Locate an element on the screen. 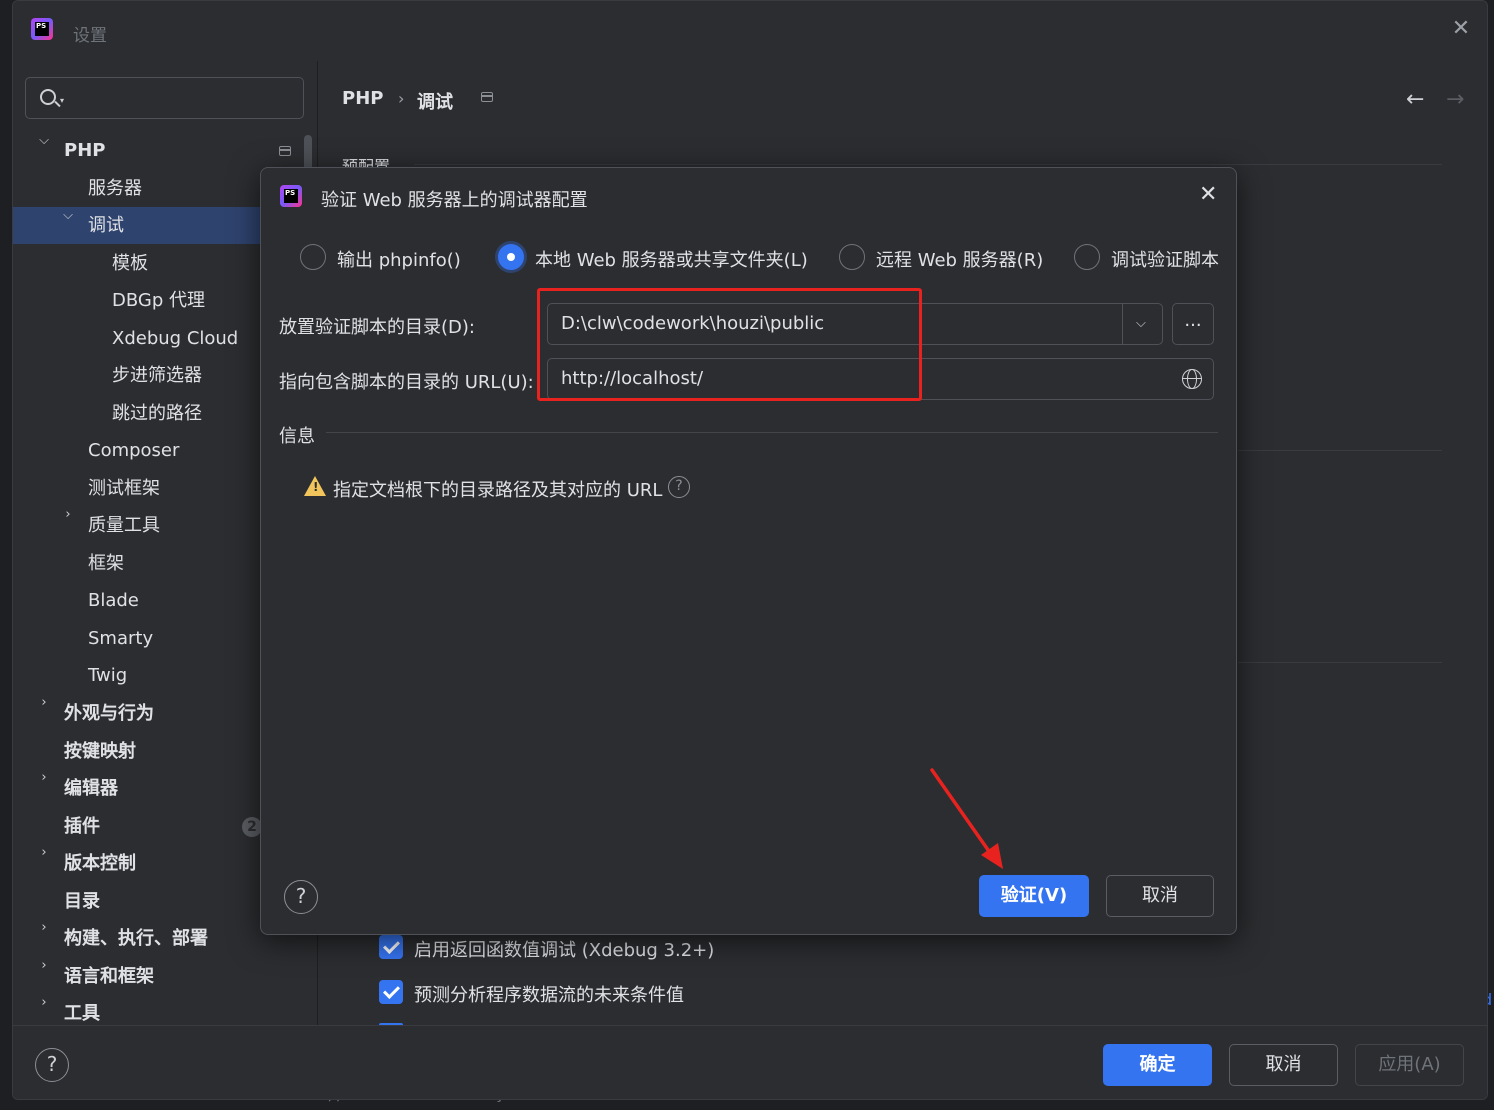 The width and height of the screenshot is (1494, 1110). settings-search-input: ▾ is located at coordinates (164, 98).